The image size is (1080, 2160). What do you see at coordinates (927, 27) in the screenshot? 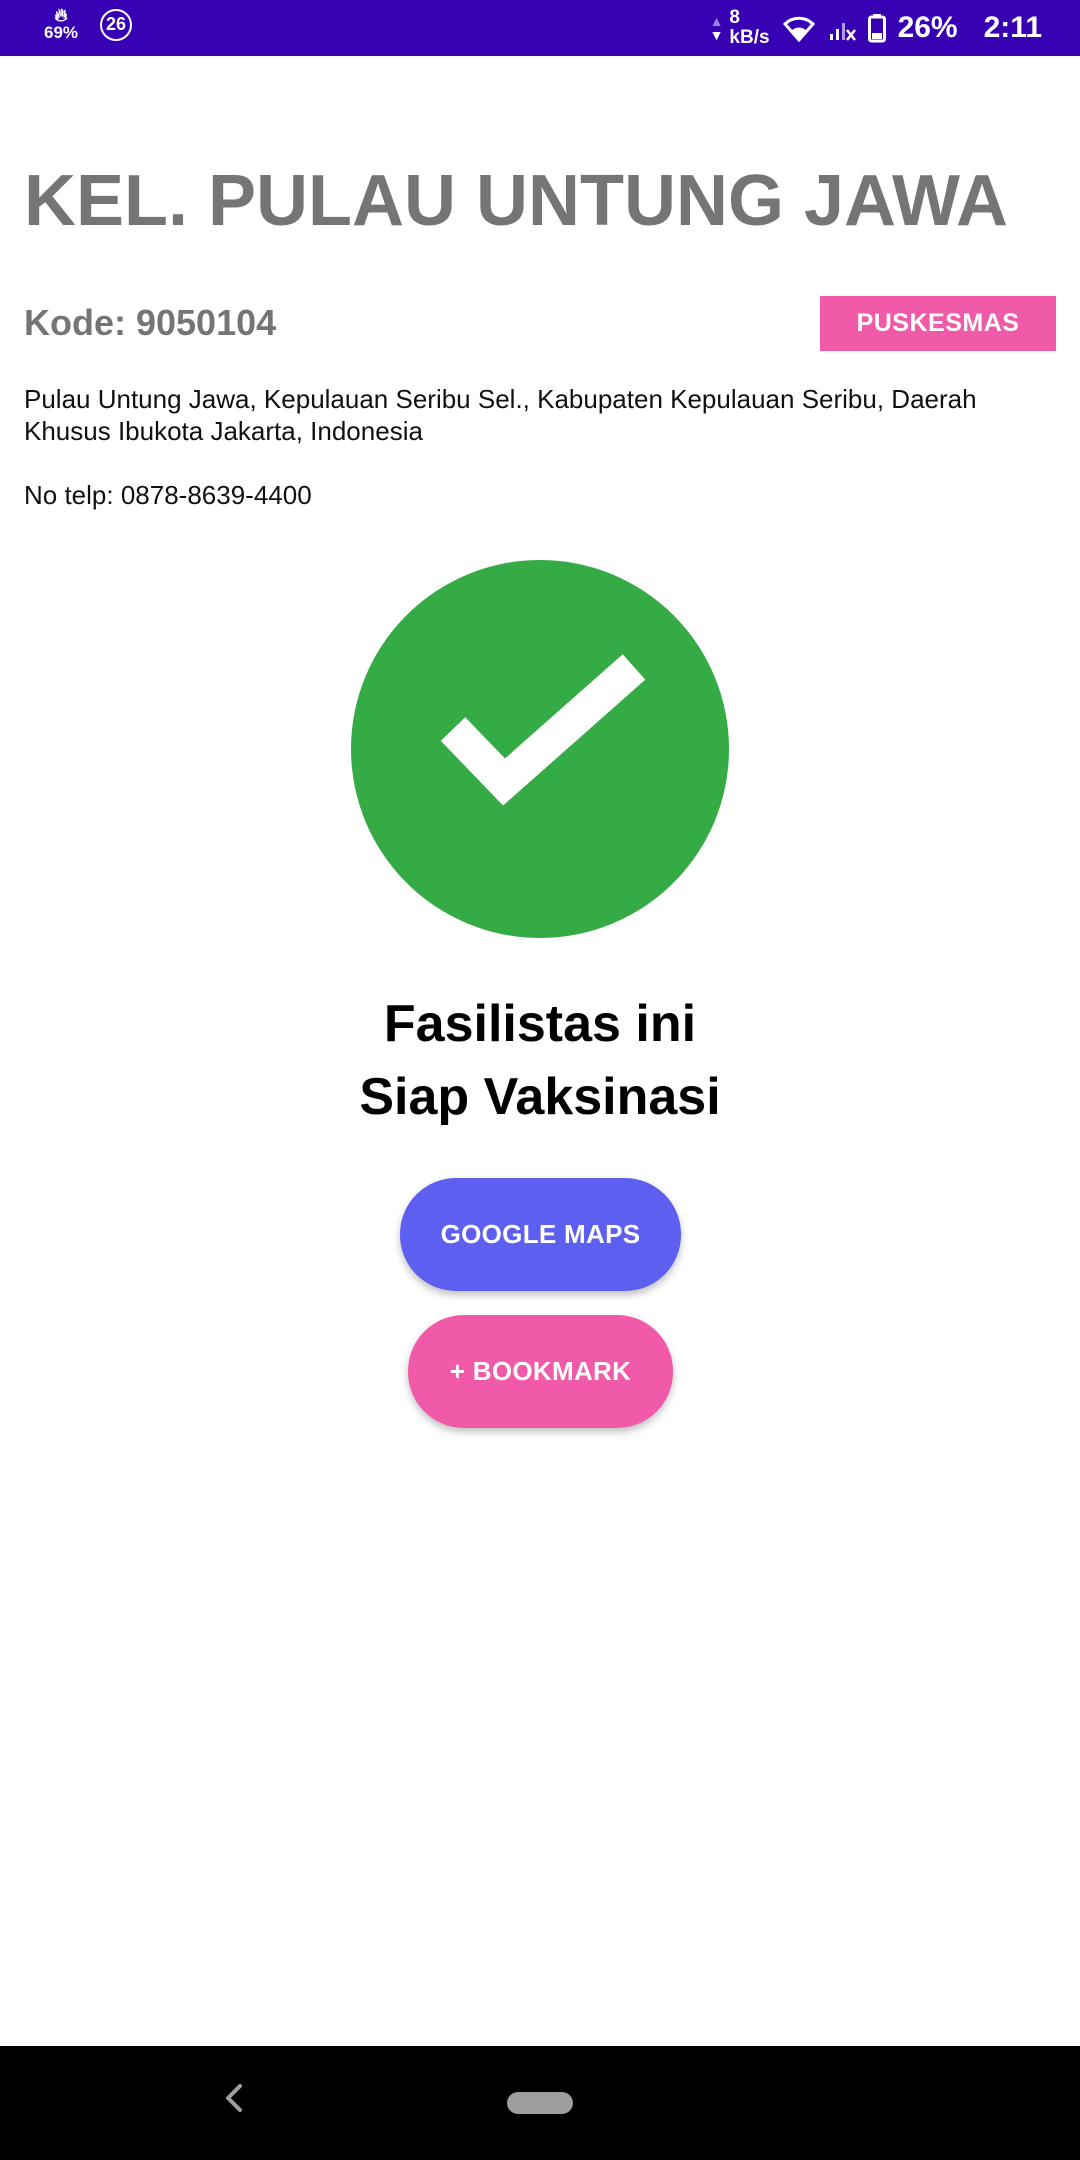
I see `battery-percent: 26%` at bounding box center [927, 27].